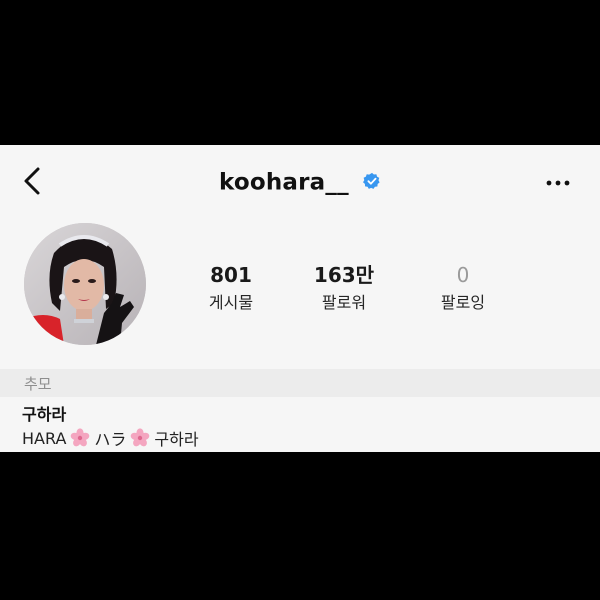  I want to click on followers-count: 163만 팔로워, so click(344, 288).